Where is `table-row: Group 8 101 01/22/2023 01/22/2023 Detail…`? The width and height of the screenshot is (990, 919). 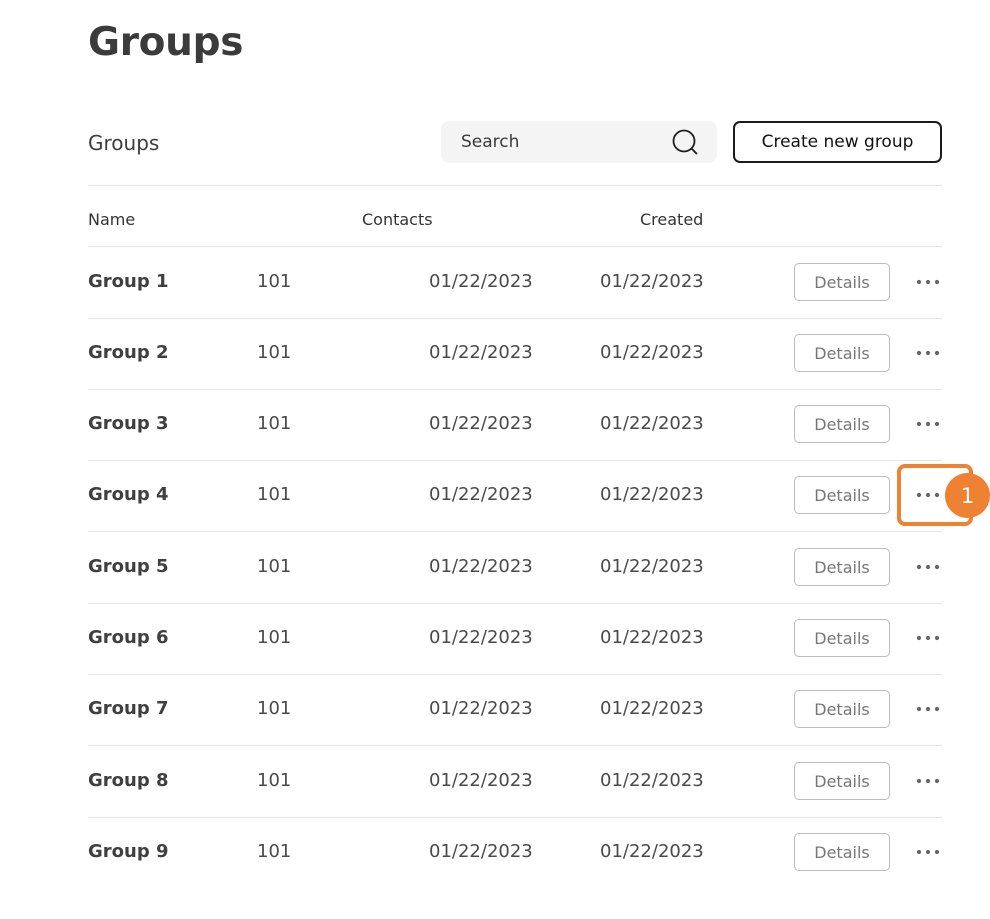 table-row: Group 8 101 01/22/2023 01/22/2023 Detail… is located at coordinates (515, 782).